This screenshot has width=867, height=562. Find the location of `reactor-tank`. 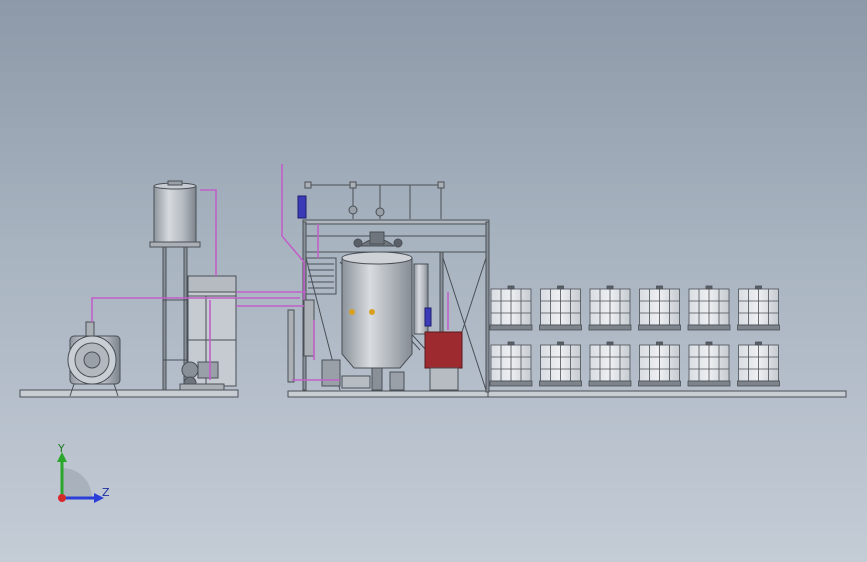

reactor-tank is located at coordinates (377, 311).